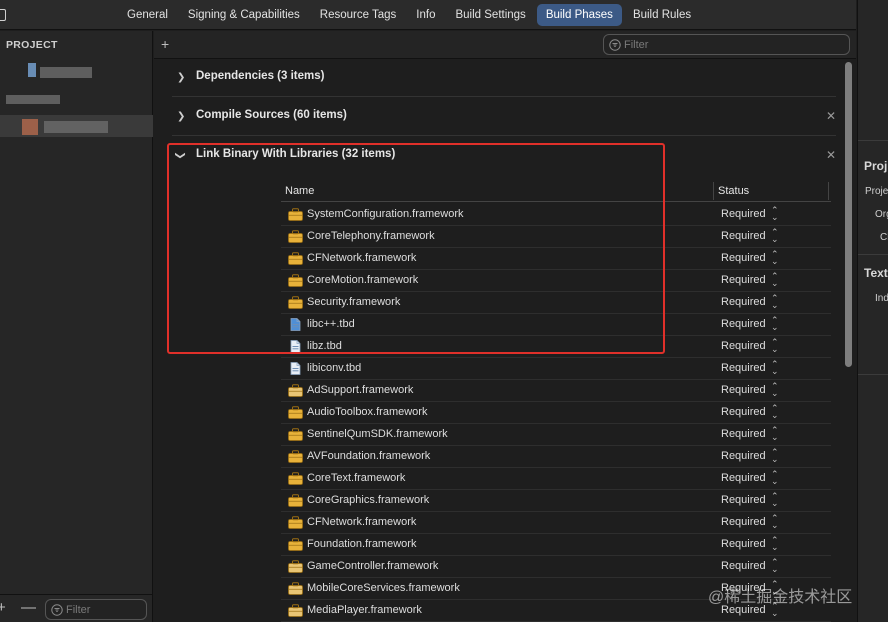  What do you see at coordinates (556, 545) in the screenshot?
I see `table-row: Foundation.framework Required ⌃ ⌄` at bounding box center [556, 545].